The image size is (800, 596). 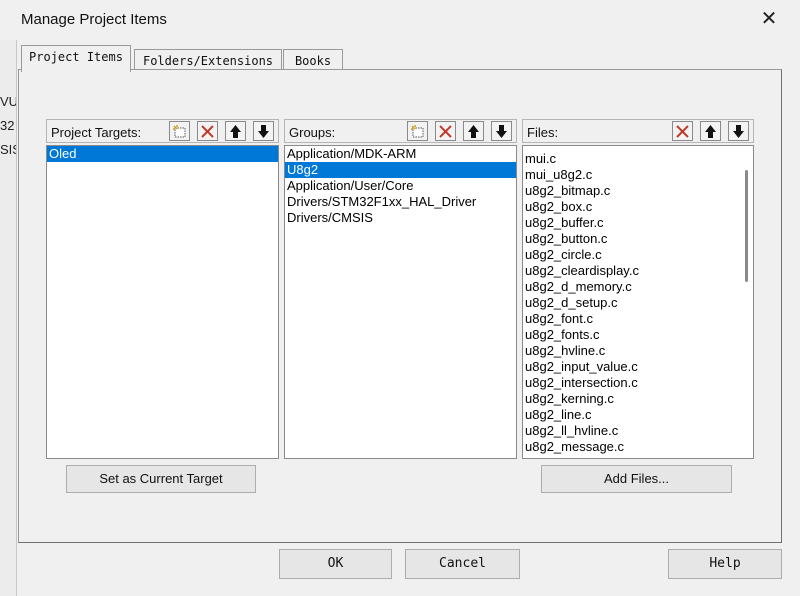 I want to click on new-target-button, so click(x=179, y=131).